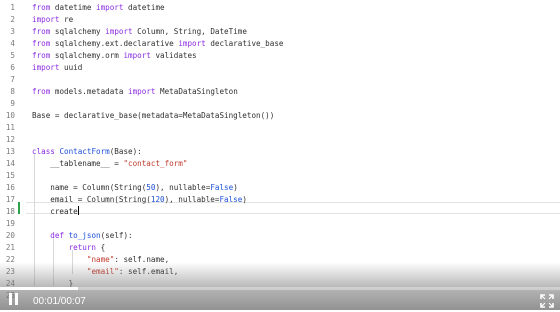 The height and width of the screenshot is (312, 560). Describe the element at coordinates (71, 67) in the screenshot. I see `code-token: uuid` at that location.